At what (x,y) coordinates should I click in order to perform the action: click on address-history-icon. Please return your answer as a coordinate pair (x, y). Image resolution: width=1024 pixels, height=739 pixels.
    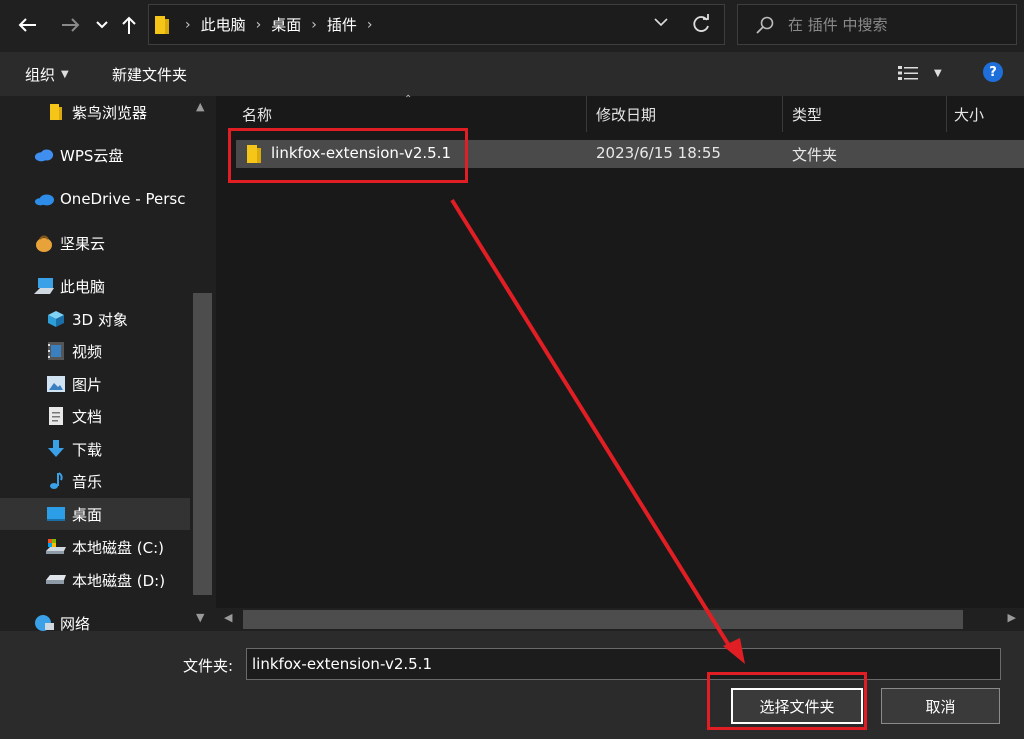
    Looking at the image, I should click on (661, 22).